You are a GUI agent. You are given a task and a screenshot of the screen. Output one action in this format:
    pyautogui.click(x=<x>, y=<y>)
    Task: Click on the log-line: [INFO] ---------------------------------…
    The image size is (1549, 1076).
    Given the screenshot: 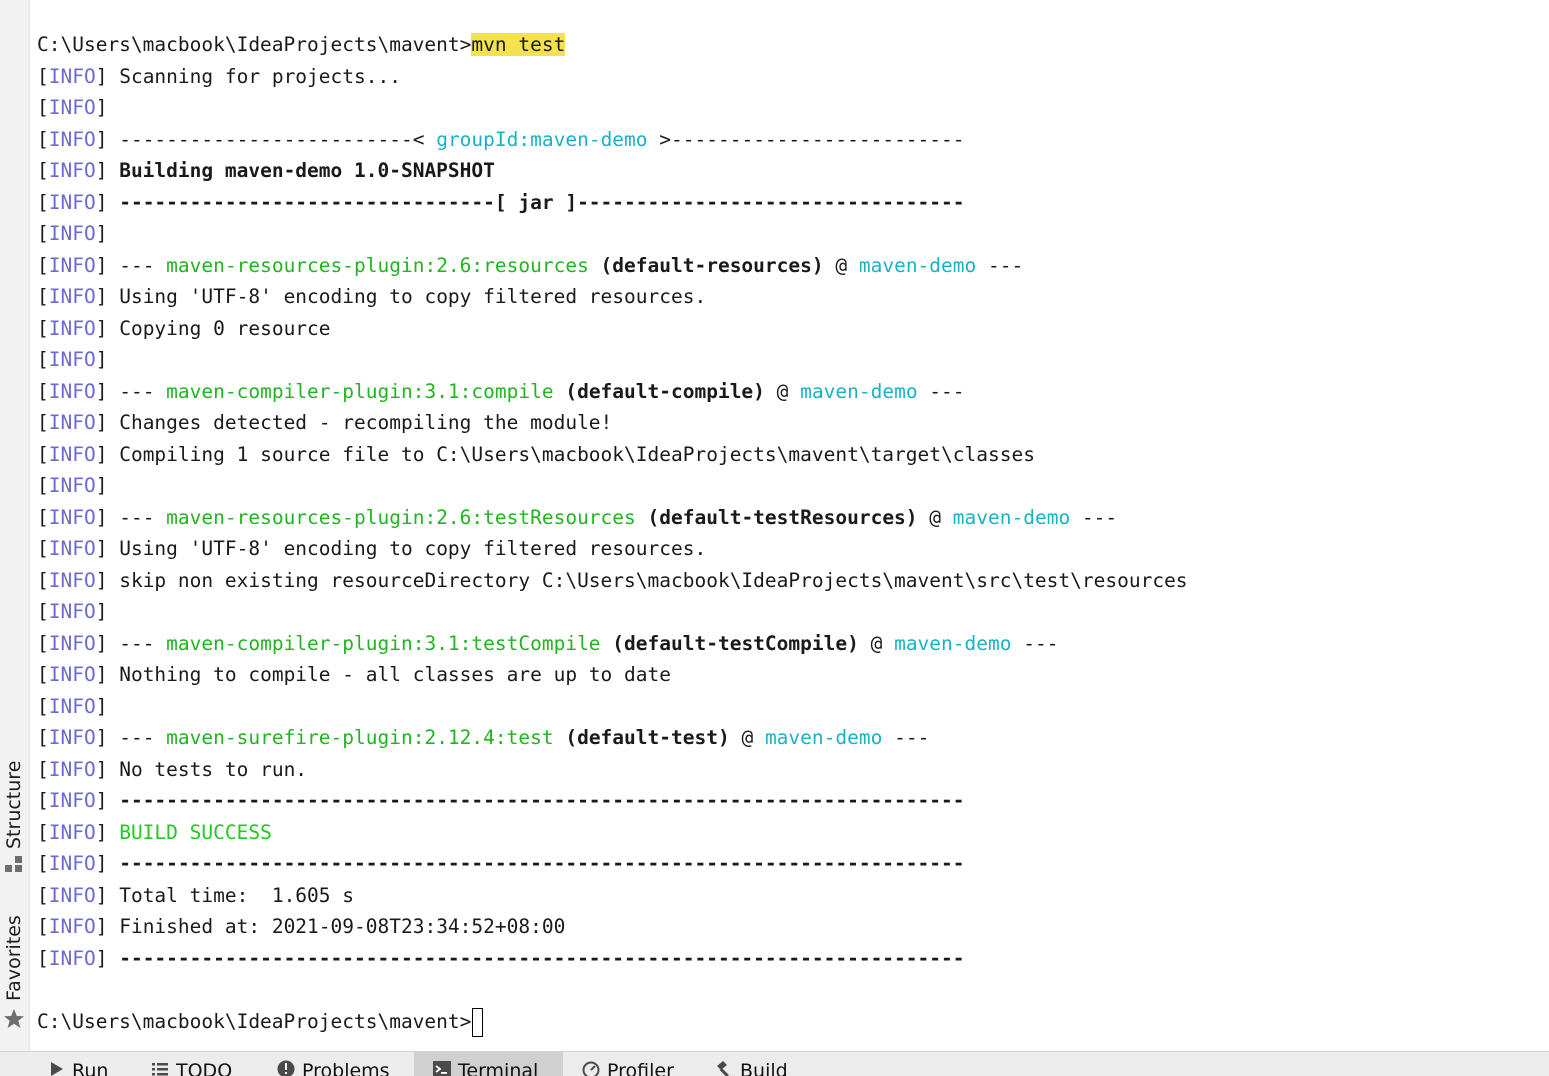 What is the action you would take?
    pyautogui.click(x=793, y=959)
    